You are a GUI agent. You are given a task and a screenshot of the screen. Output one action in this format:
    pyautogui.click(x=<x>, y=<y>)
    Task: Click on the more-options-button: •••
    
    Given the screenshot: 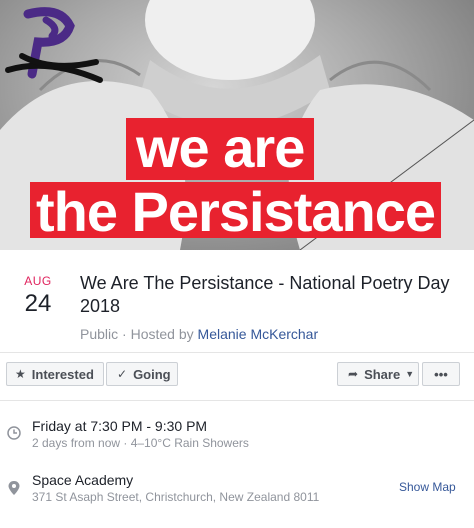 What is the action you would take?
    pyautogui.click(x=441, y=374)
    